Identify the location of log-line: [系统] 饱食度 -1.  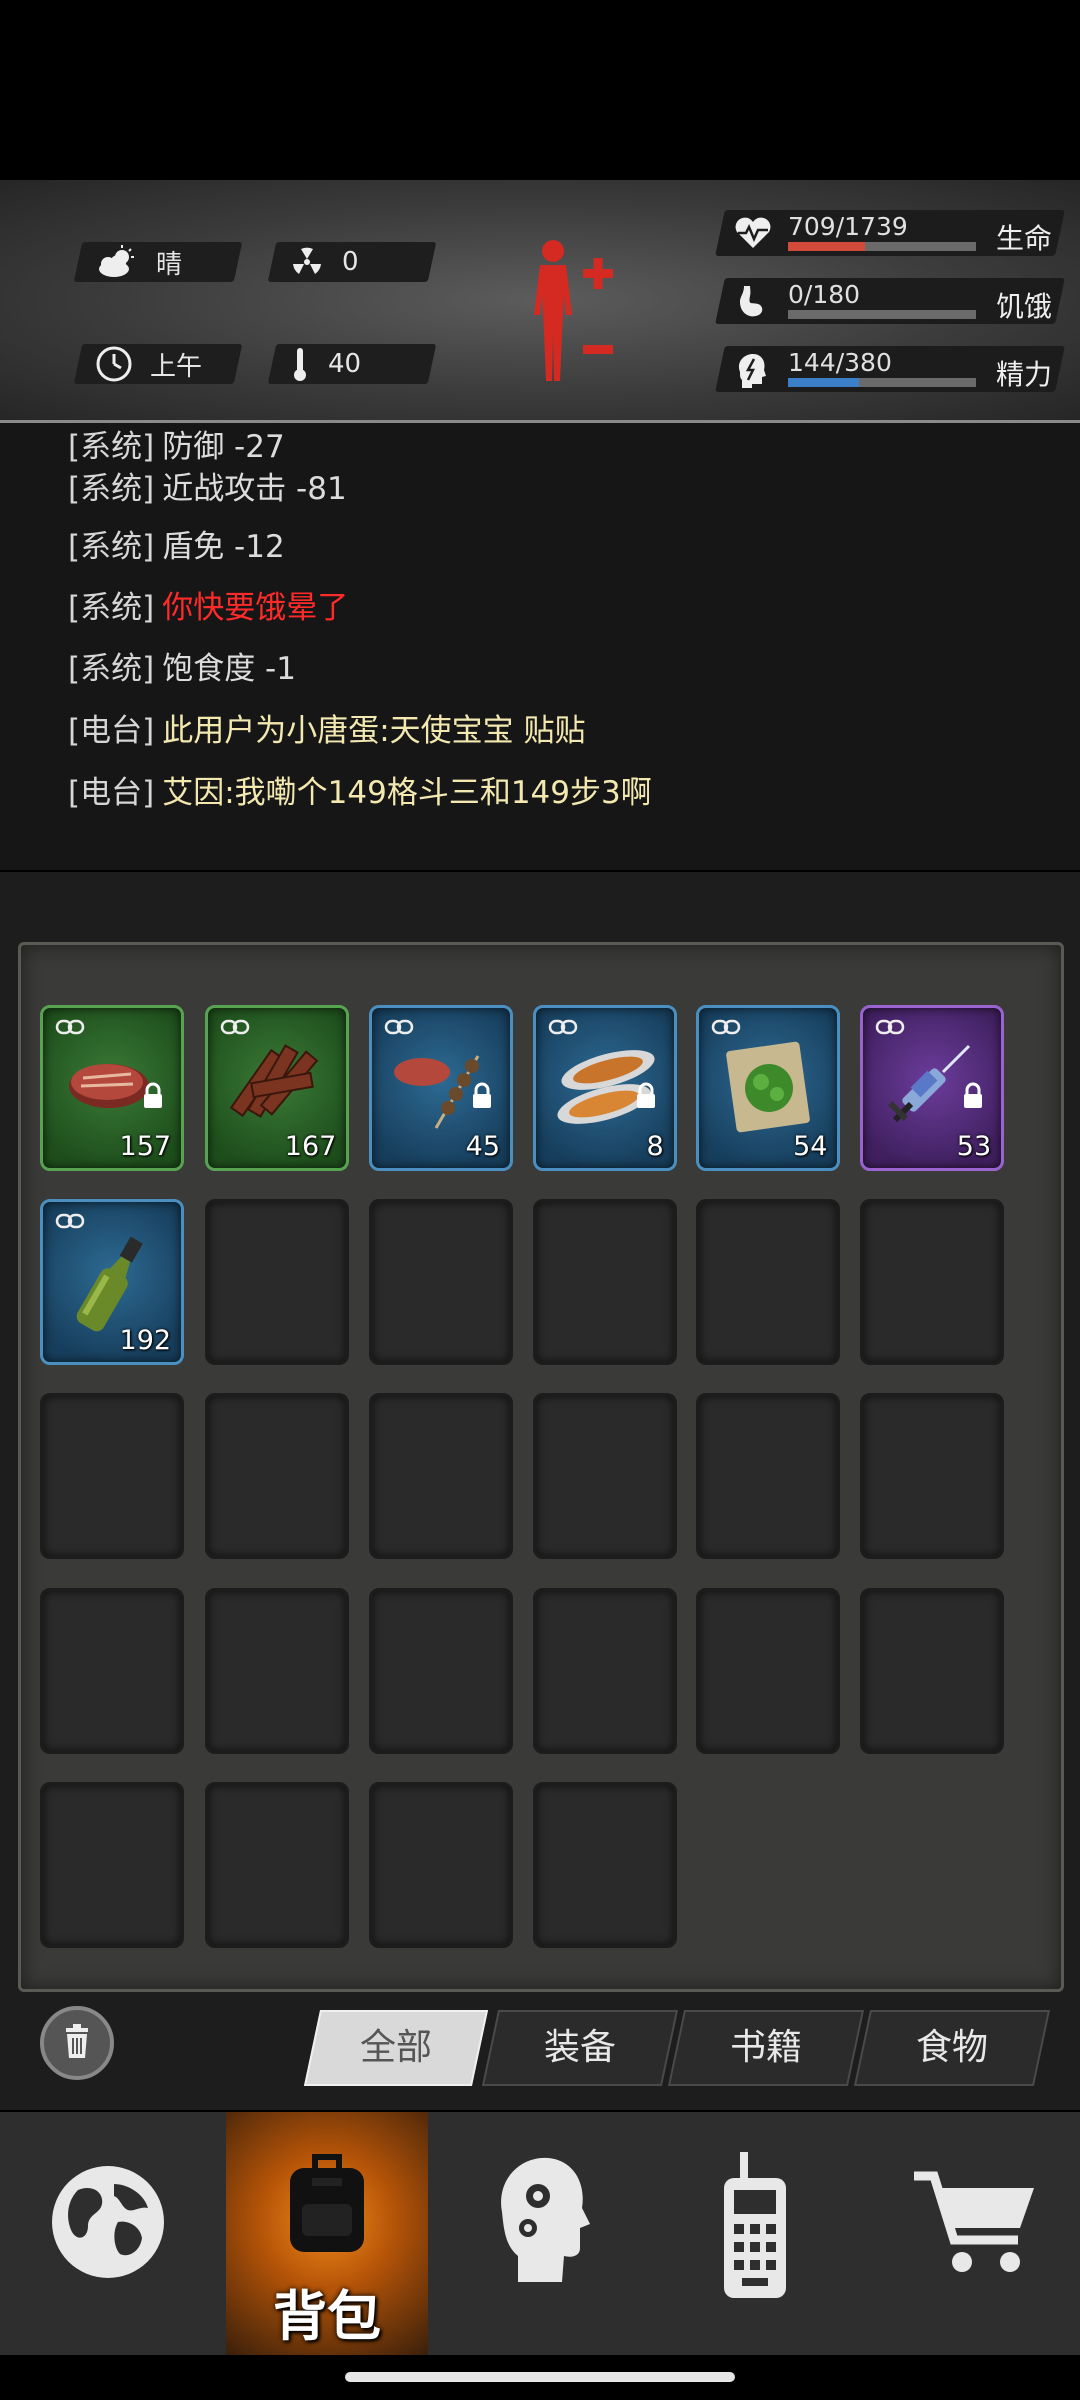
(182, 665).